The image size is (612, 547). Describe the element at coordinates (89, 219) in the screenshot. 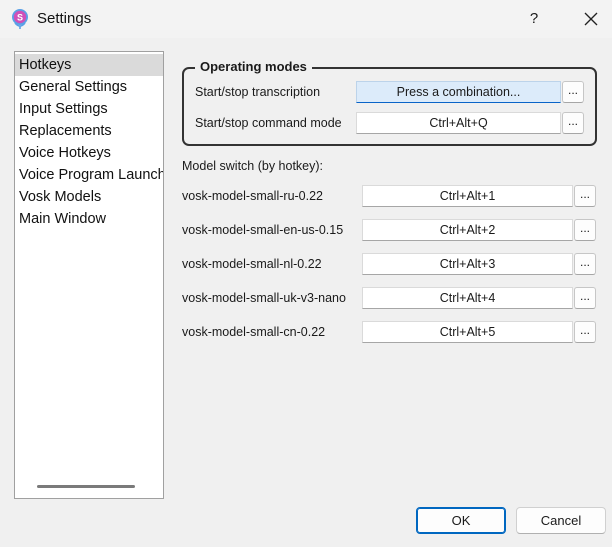

I see `sidebar-item-main-window: Main Window` at that location.